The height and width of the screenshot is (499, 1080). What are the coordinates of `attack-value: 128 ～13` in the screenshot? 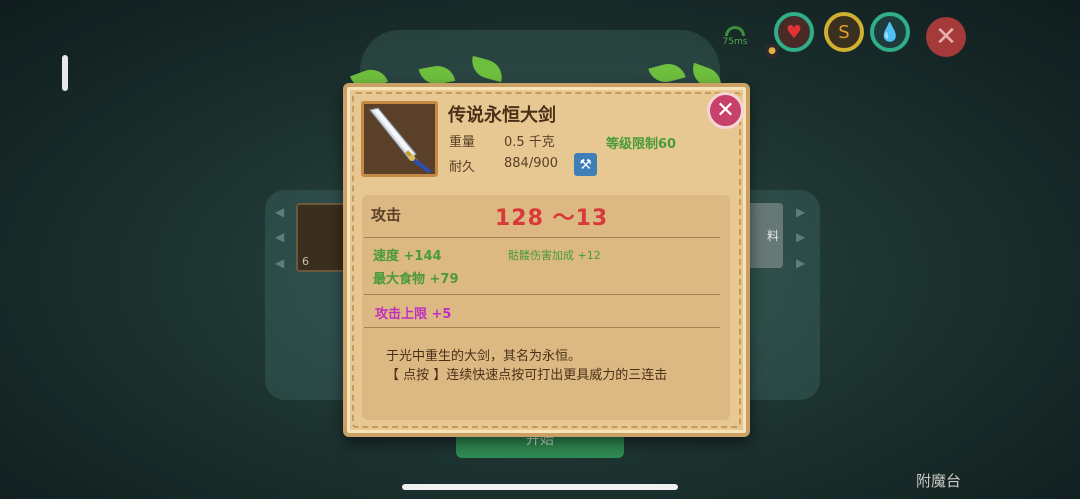 It's located at (552, 218).